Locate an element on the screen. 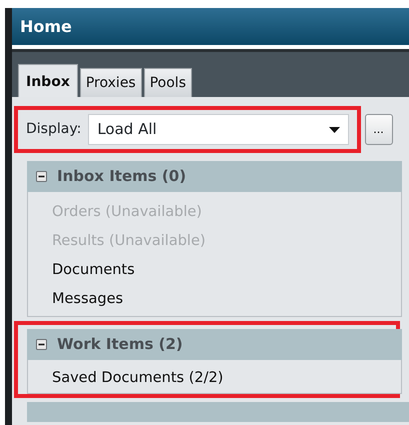 Image resolution: width=409 pixels, height=425 pixels. list-item: Messages is located at coordinates (226, 299).